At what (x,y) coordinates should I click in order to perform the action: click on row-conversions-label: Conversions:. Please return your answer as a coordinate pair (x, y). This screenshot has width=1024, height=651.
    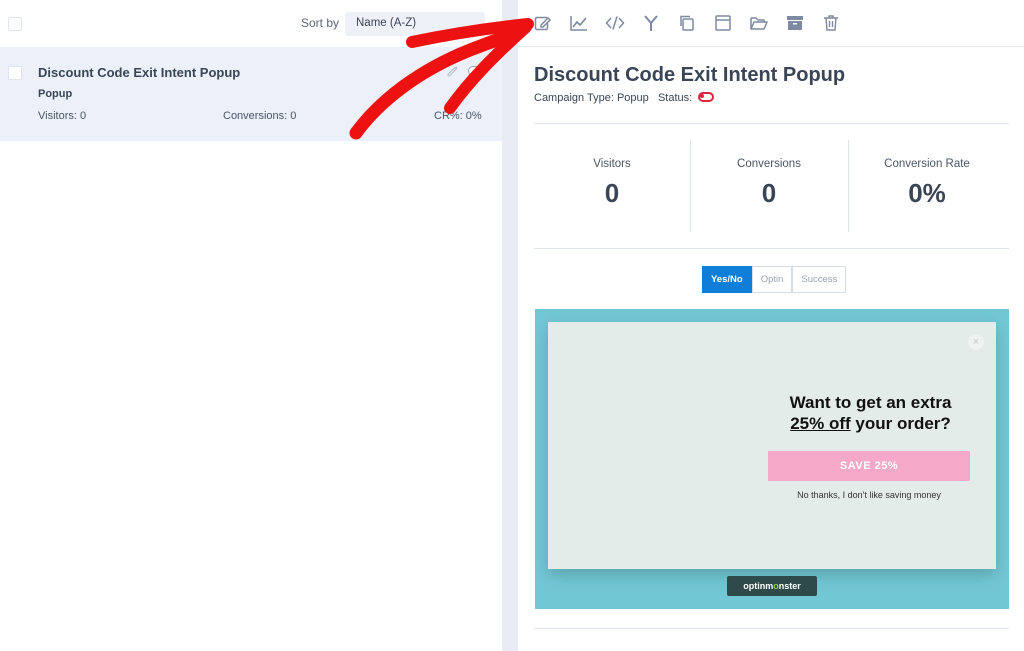
    Looking at the image, I should click on (255, 116).